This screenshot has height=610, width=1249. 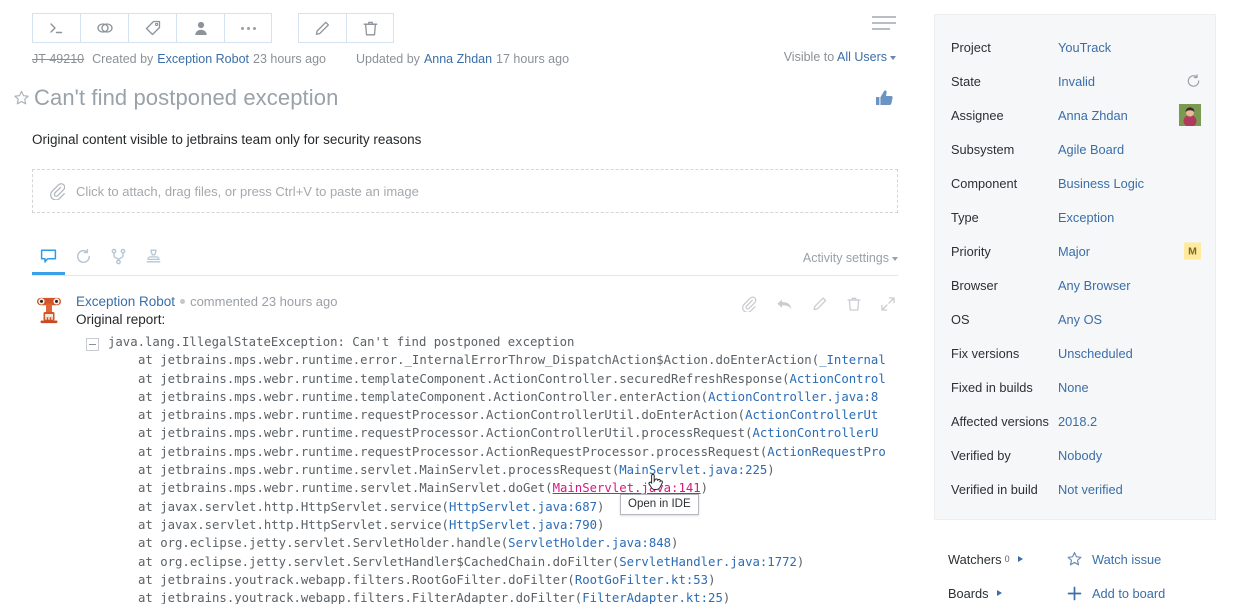 I want to click on sidebar-field-value: Exception, so click(x=1086, y=217).